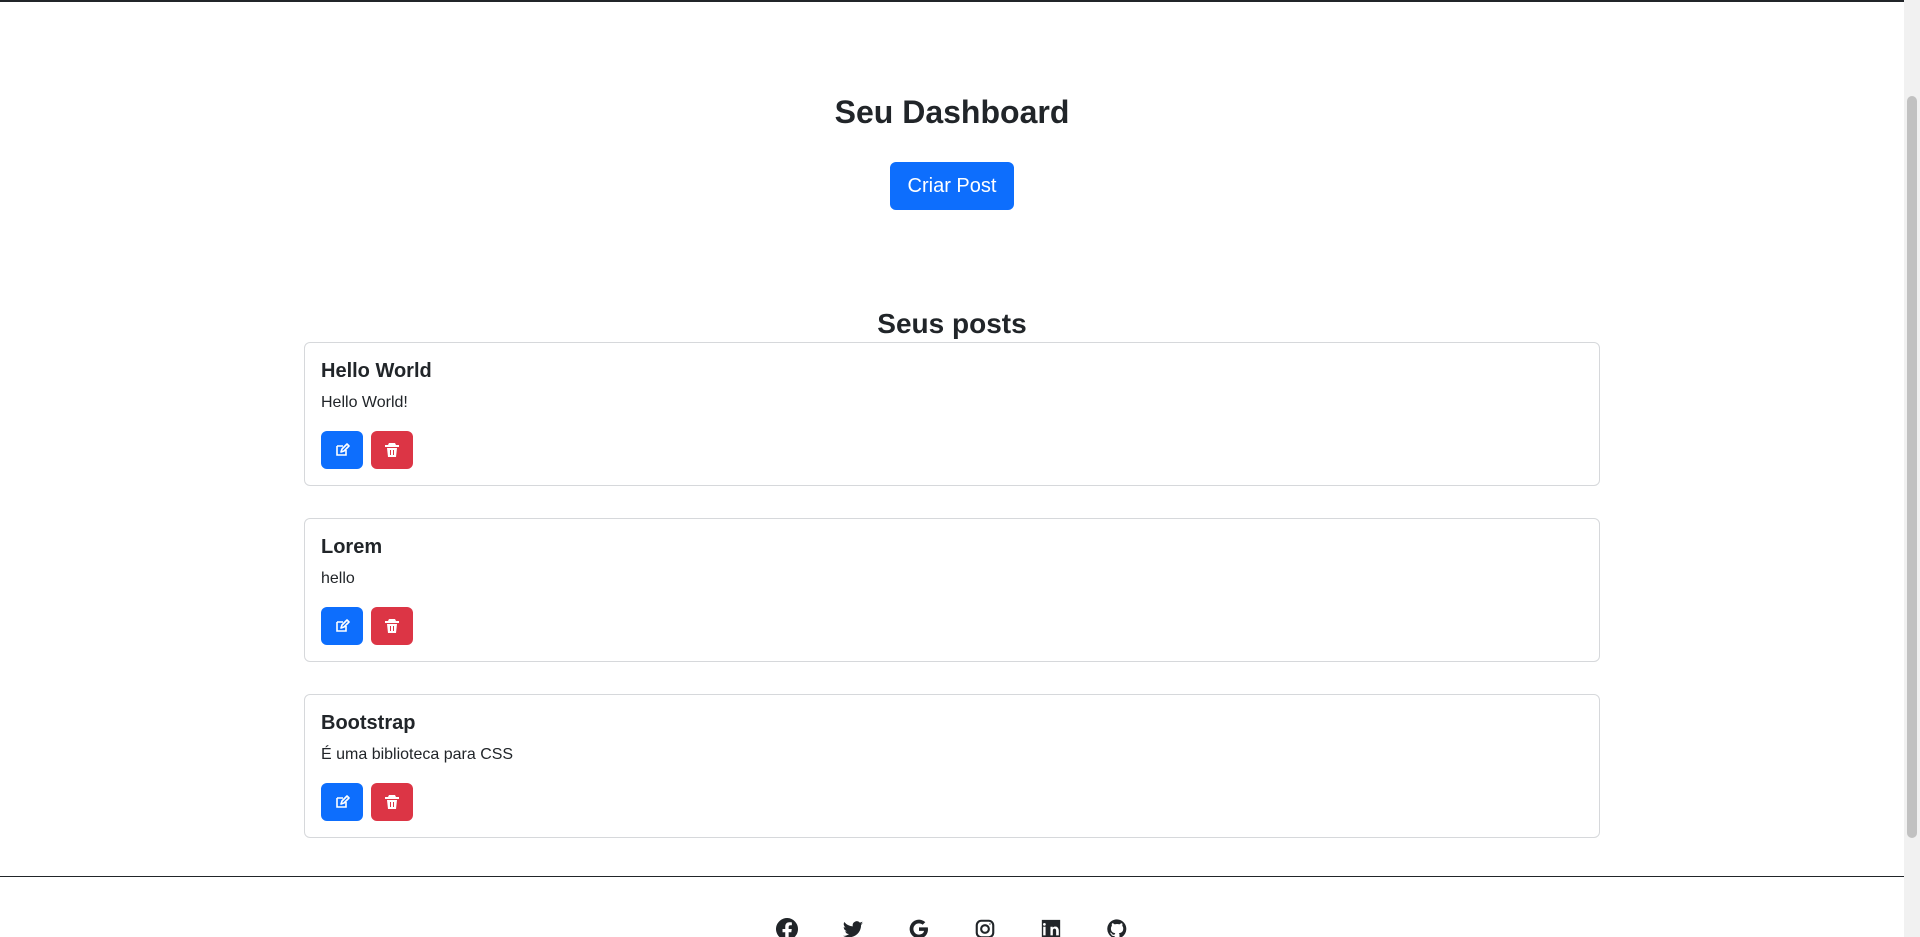 Image resolution: width=1920 pixels, height=937 pixels. Describe the element at coordinates (364, 402) in the screenshot. I see `post-body: Hello World!` at that location.